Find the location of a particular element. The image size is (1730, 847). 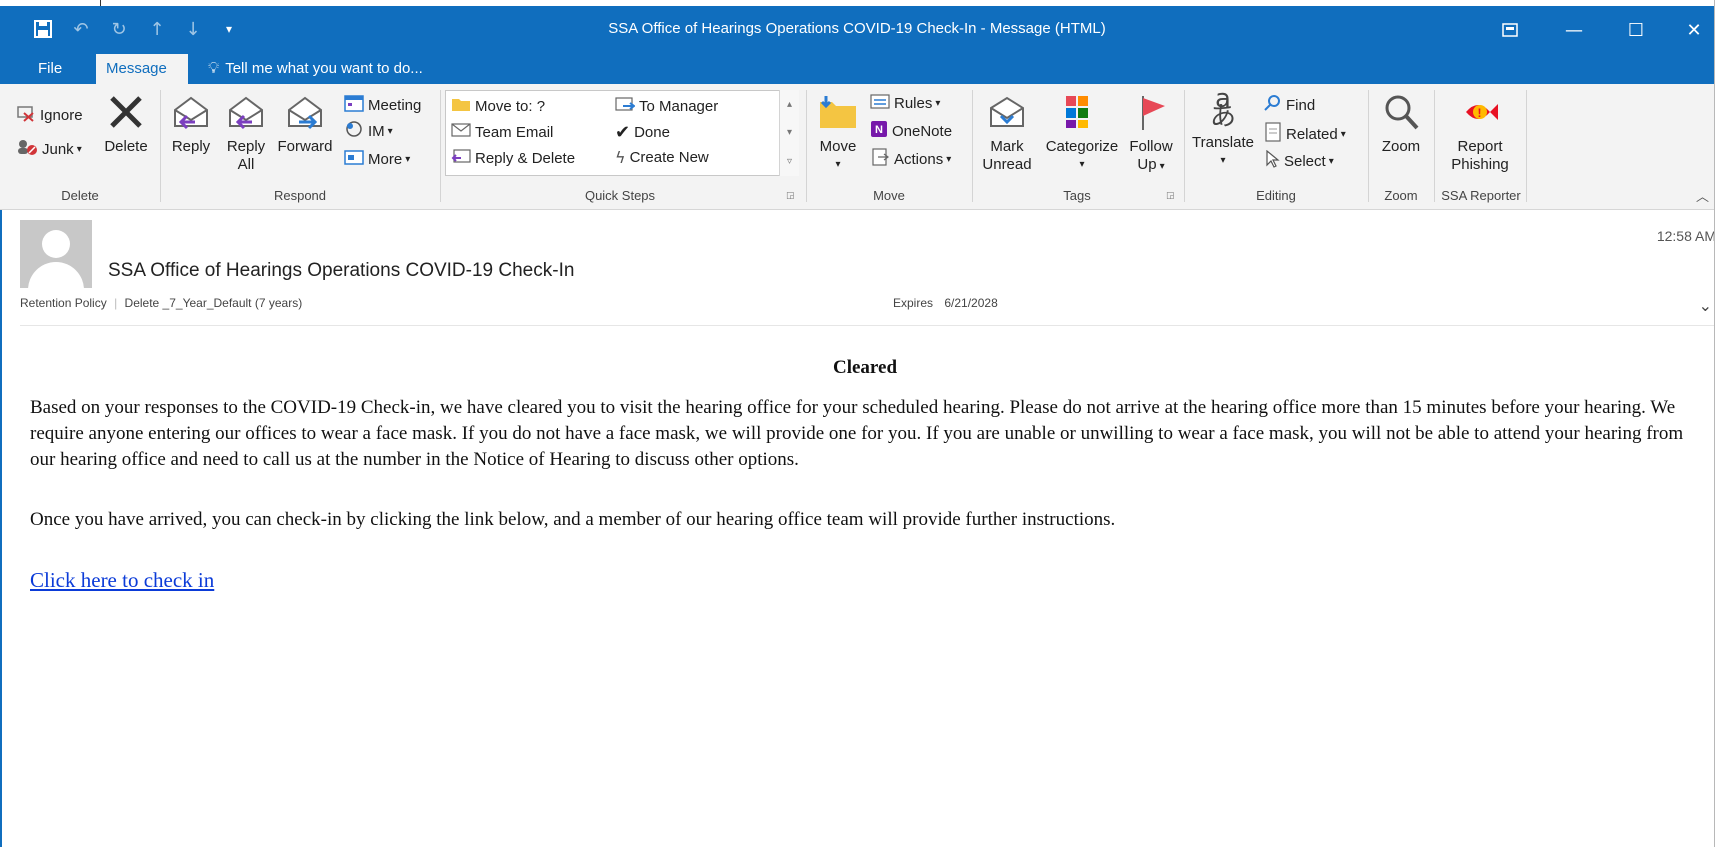

junk-button: Junk ▾ is located at coordinates (49, 149).